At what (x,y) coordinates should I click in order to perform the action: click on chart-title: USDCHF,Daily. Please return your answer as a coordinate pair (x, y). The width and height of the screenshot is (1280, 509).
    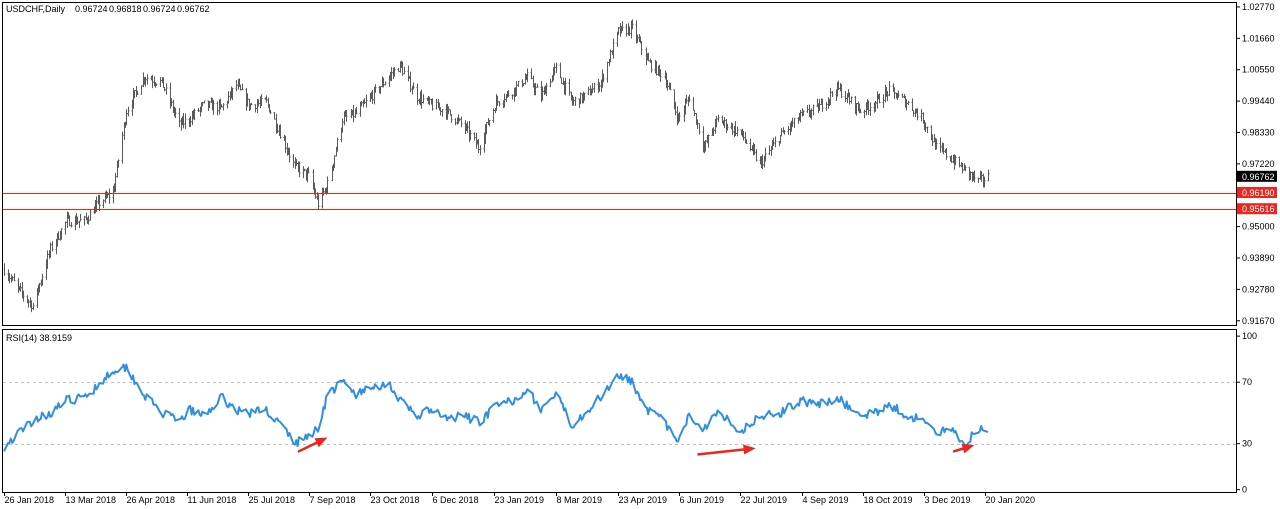
    Looking at the image, I should click on (36, 9).